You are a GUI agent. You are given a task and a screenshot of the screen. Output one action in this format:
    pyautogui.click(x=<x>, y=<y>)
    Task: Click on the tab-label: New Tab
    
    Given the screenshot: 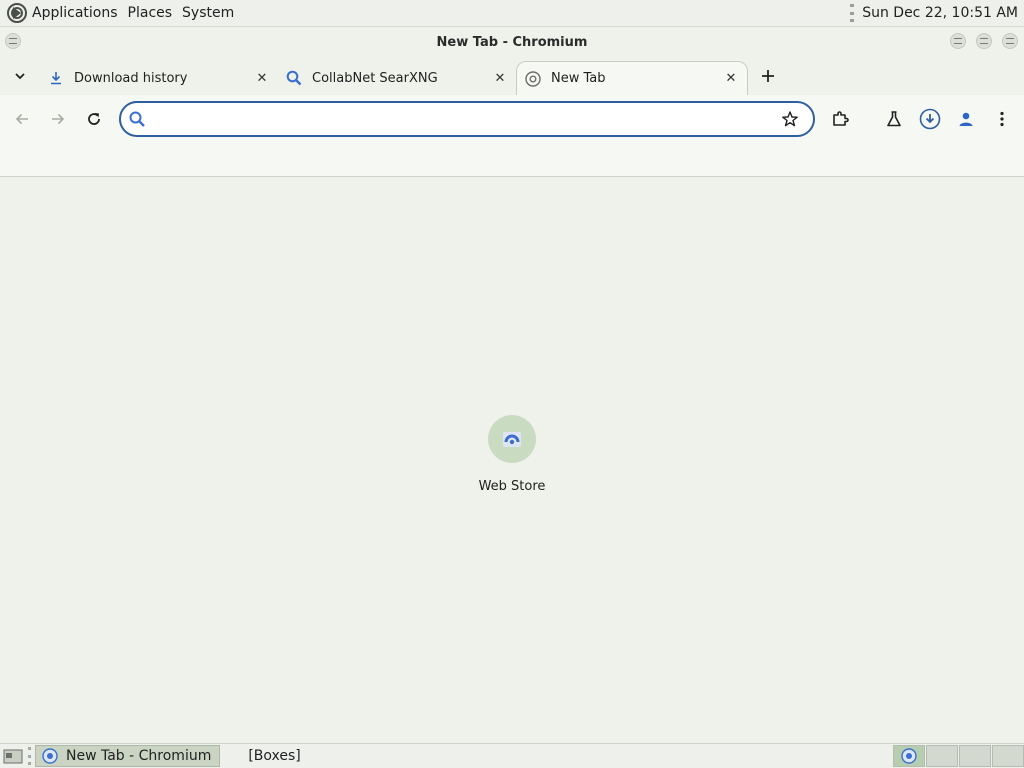 What is the action you would take?
    pyautogui.click(x=578, y=78)
    